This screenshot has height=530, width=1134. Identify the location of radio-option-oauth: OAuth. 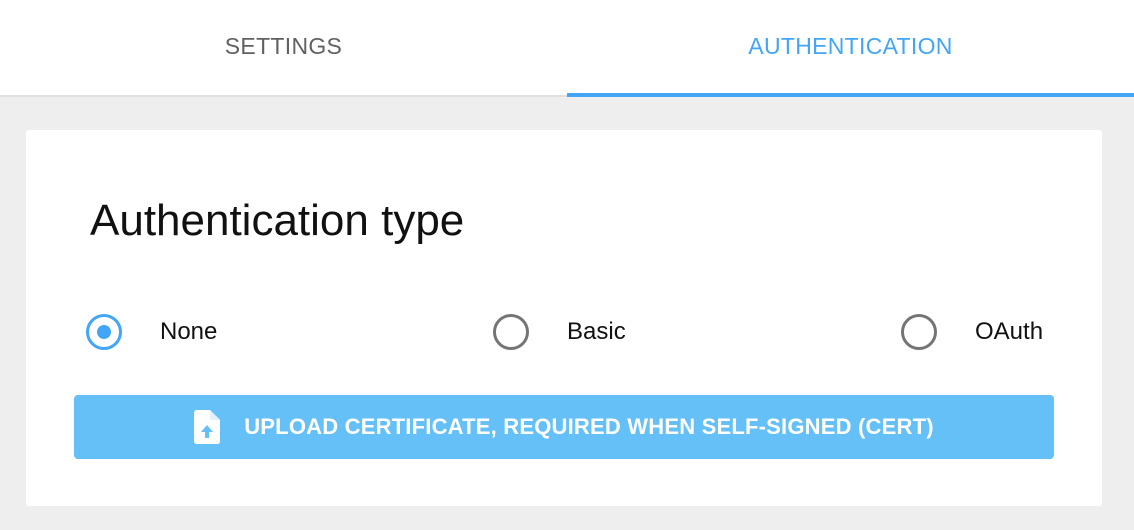
(972, 332).